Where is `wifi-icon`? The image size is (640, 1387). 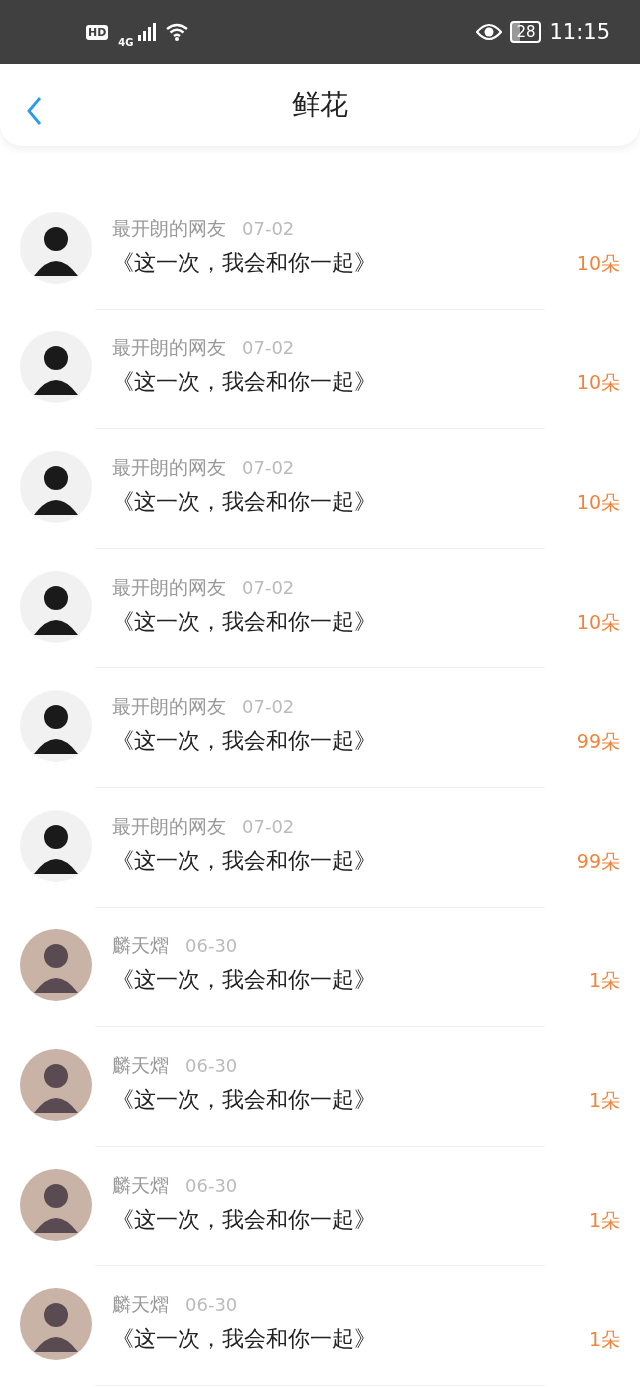
wifi-icon is located at coordinates (177, 32).